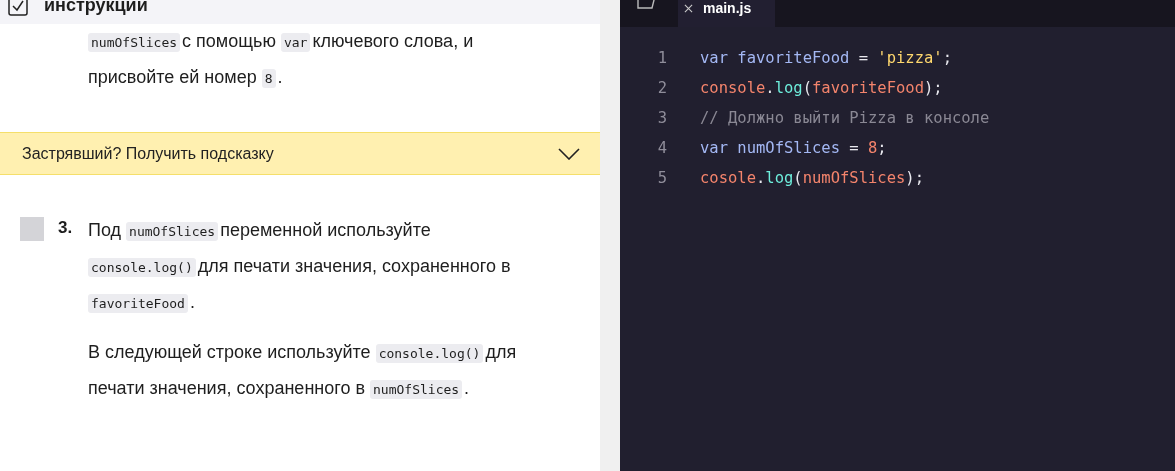  Describe the element at coordinates (569, 153) in the screenshot. I see `chevron-icon` at that location.